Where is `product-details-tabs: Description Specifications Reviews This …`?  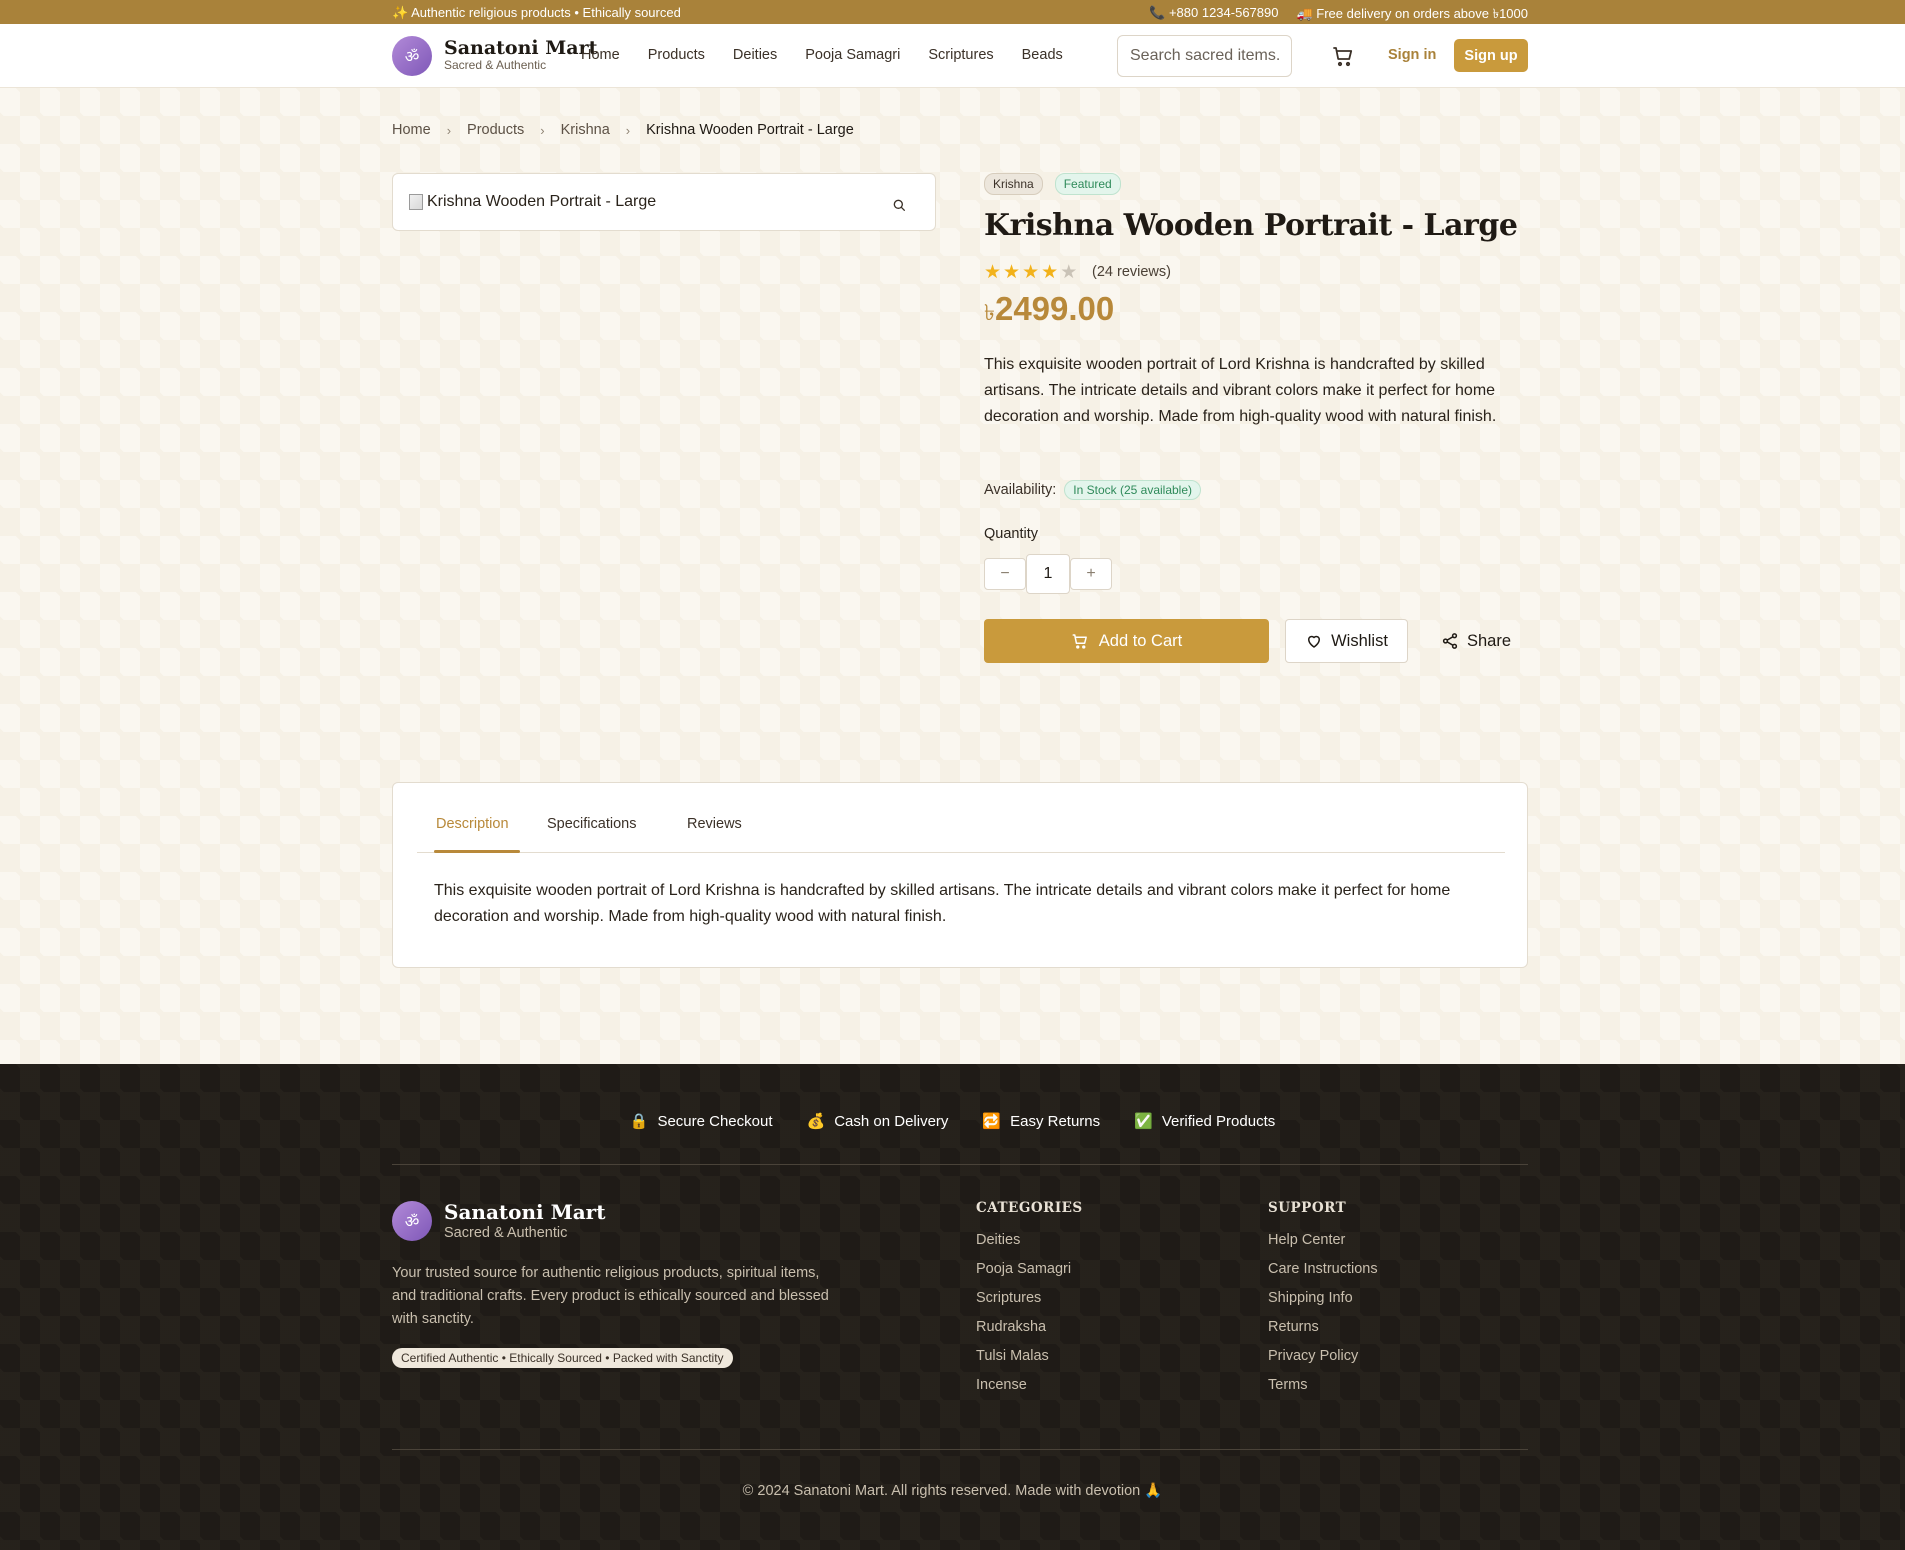 product-details-tabs: Description Specifications Reviews This … is located at coordinates (960, 875).